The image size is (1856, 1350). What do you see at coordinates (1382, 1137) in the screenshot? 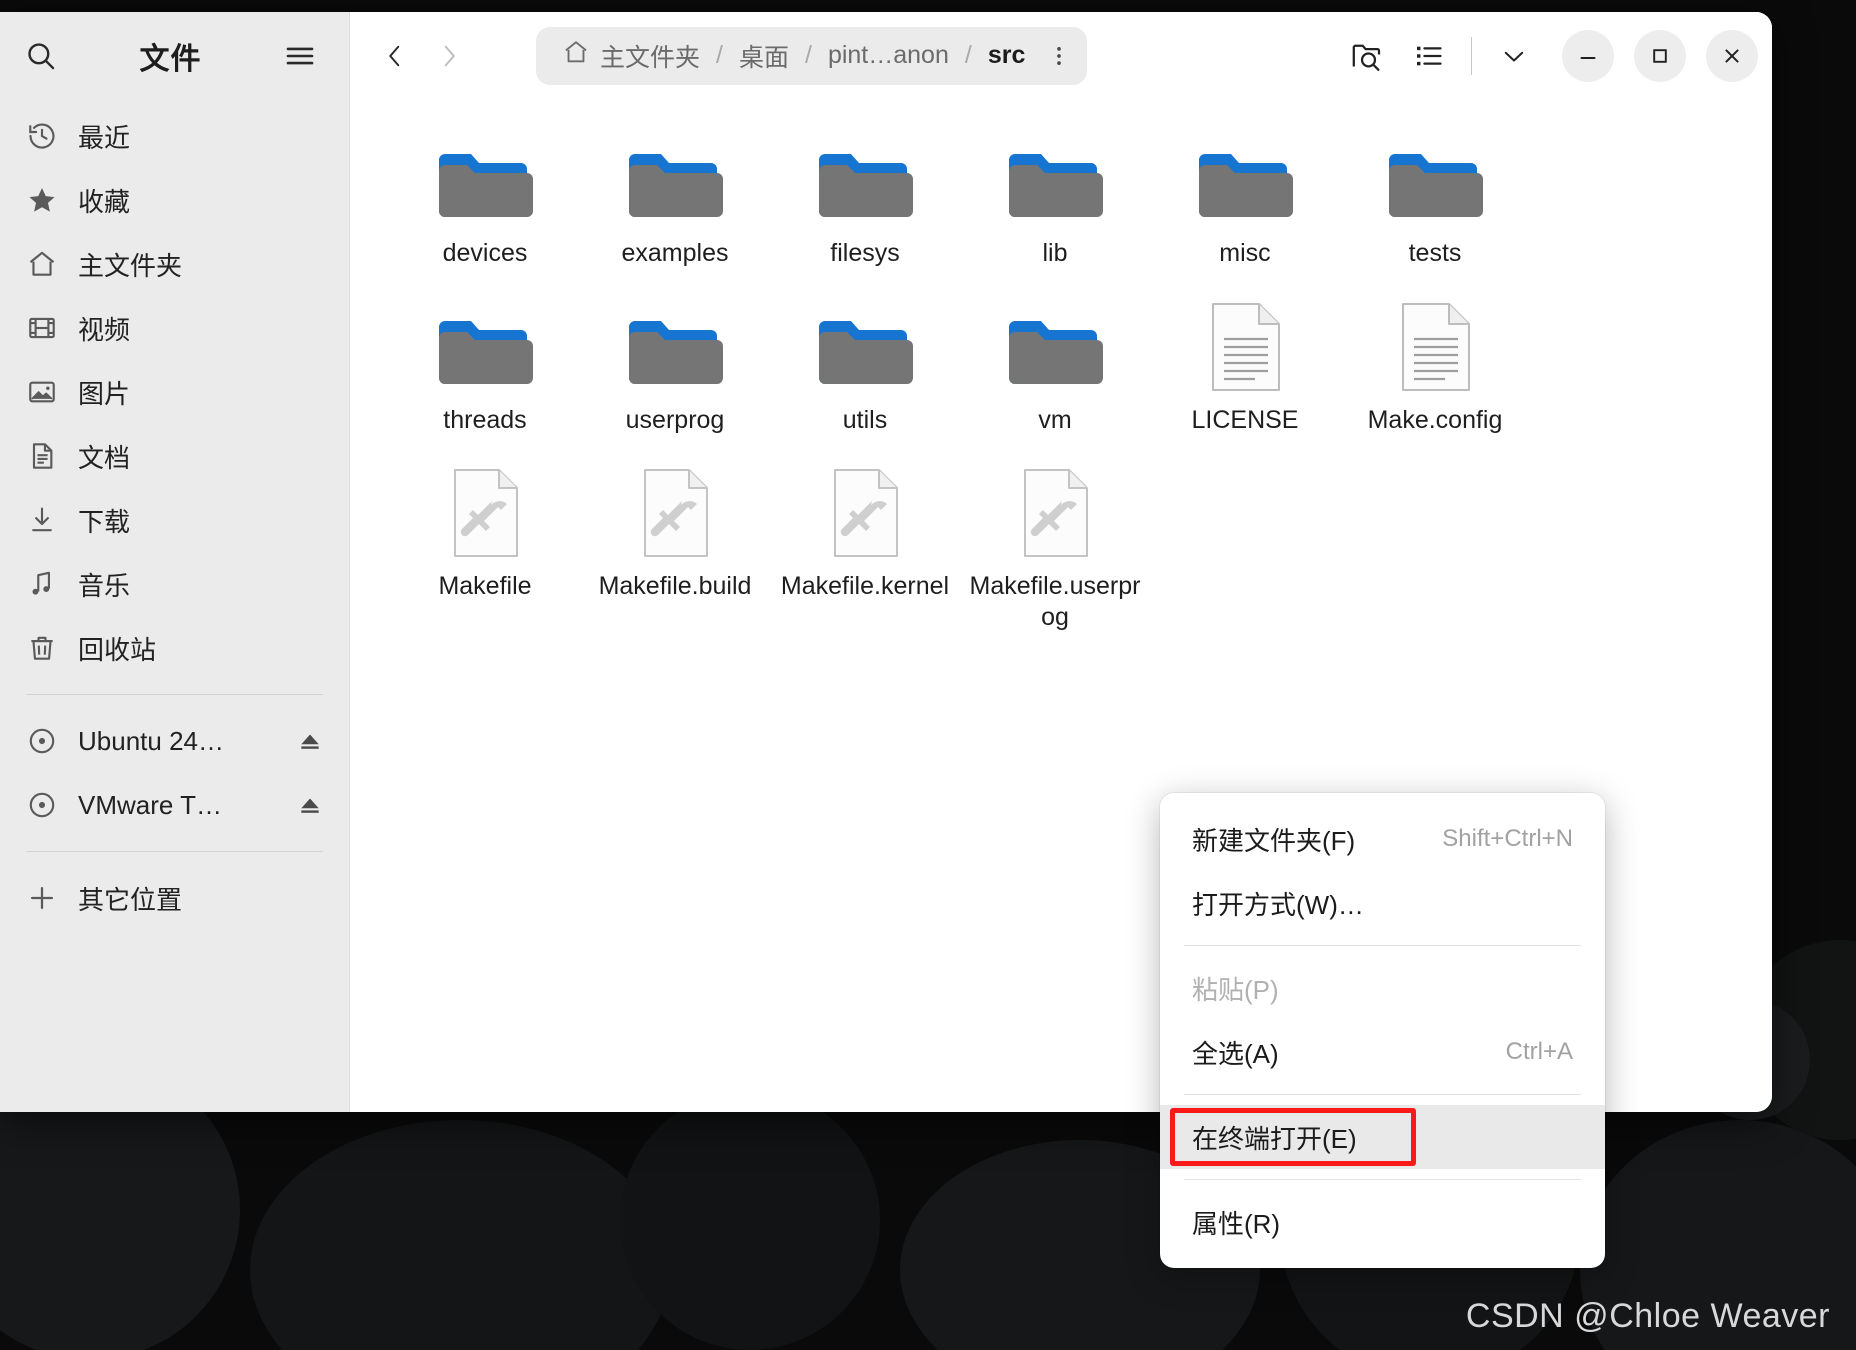
I see `context-menu-item-open-in-terminal: 在终端打开(E)` at bounding box center [1382, 1137].